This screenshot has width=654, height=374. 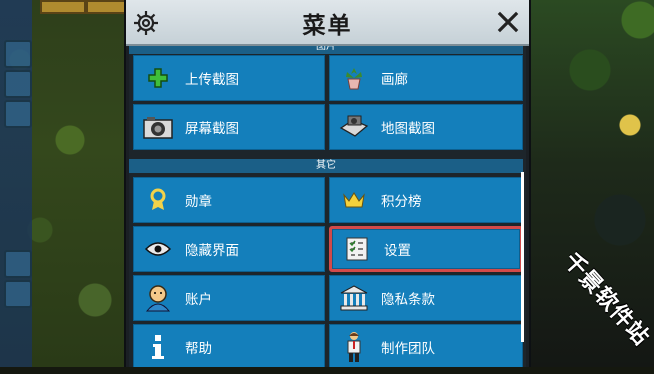 I want to click on achievements-label: 勋章, so click(x=198, y=202).